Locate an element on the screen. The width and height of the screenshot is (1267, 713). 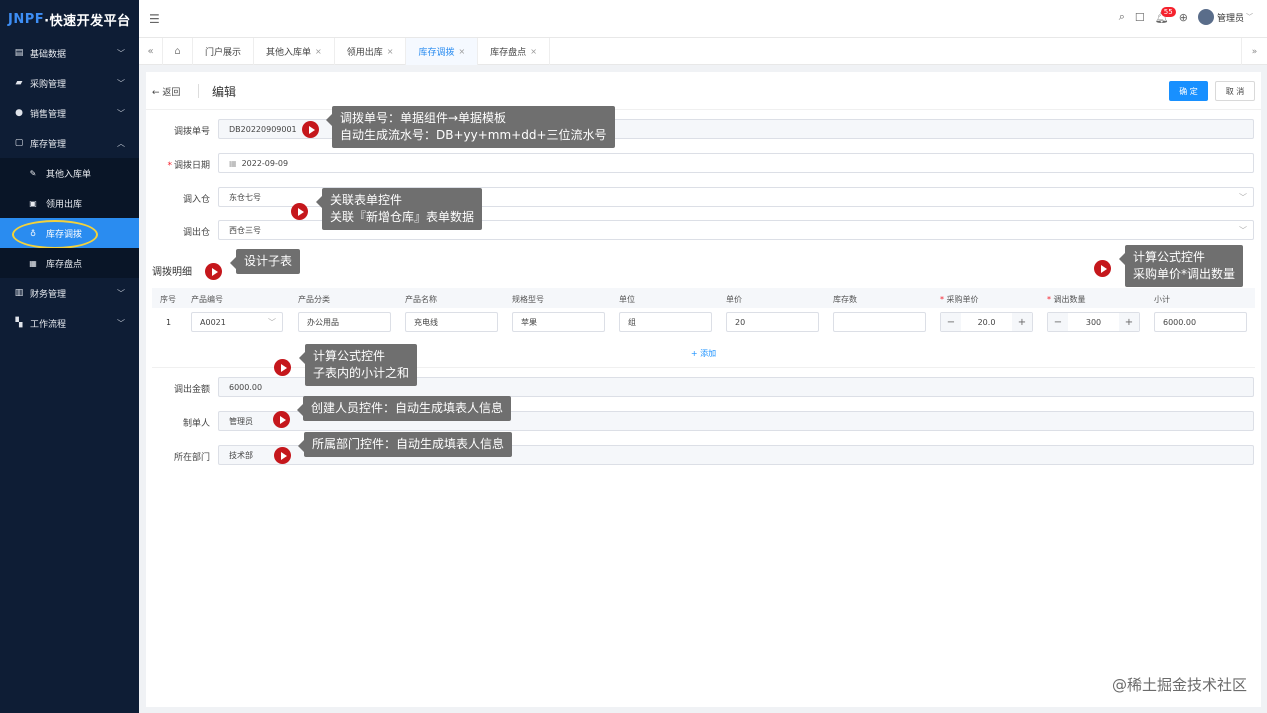
sidebar-item-workflow: ▚ 工作流程 ﹀ is located at coordinates (69, 323).